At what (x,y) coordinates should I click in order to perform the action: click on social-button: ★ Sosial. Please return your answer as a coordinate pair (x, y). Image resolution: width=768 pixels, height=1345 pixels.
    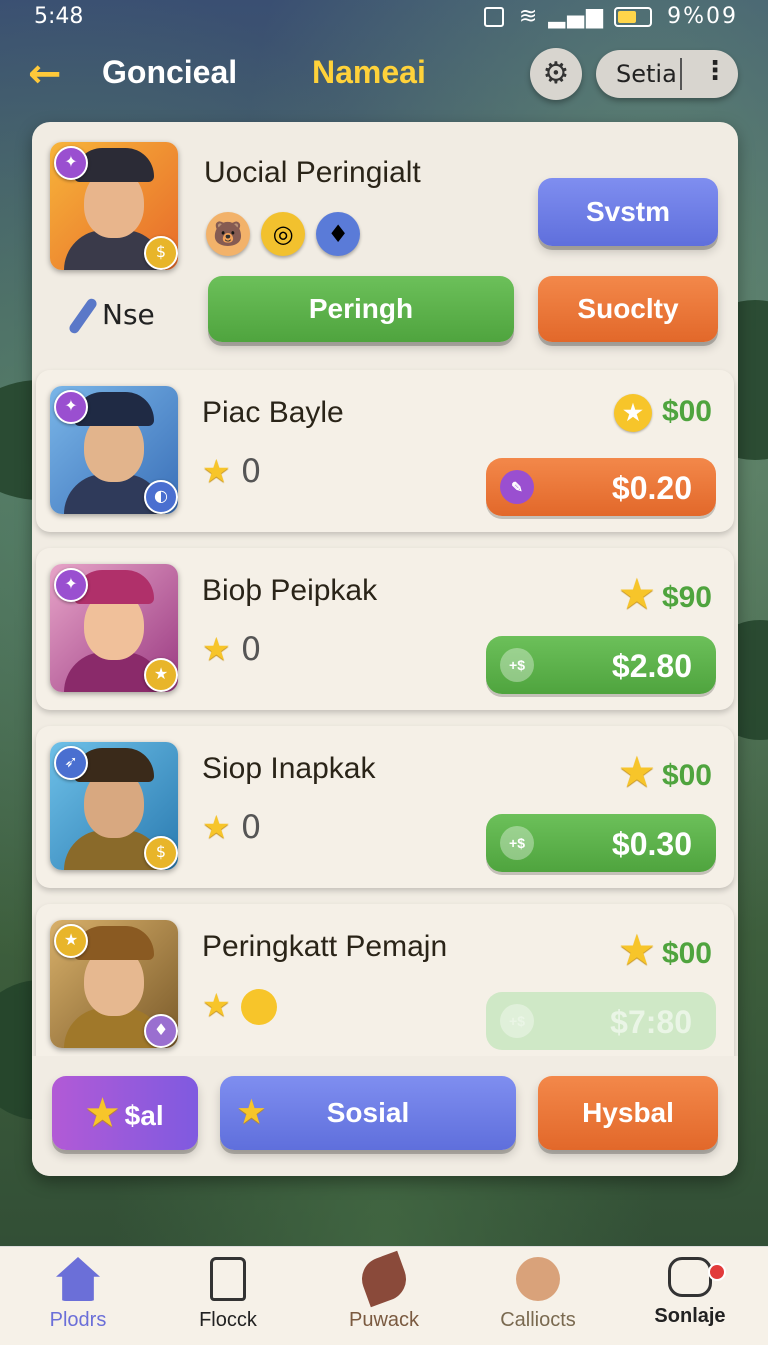
    Looking at the image, I should click on (368, 1113).